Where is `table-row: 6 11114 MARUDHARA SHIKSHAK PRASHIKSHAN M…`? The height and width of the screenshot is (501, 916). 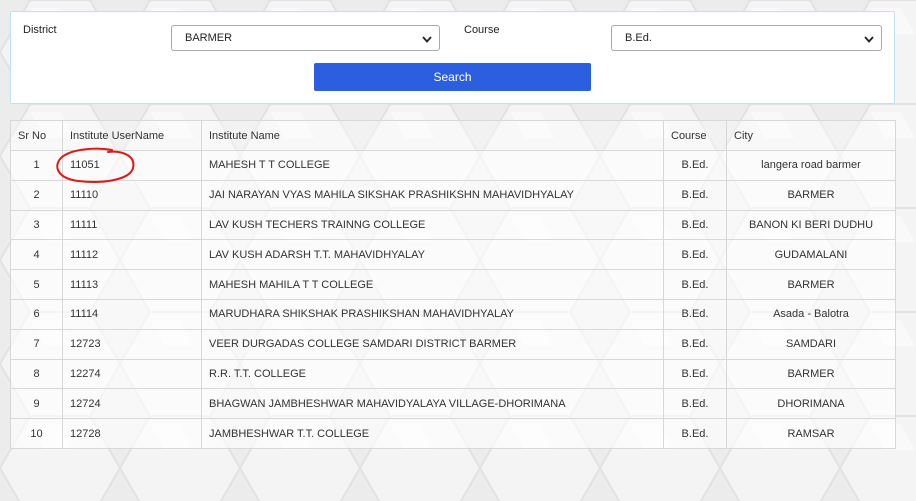
table-row: 6 11114 MARUDHARA SHIKSHAK PRASHIKSHAN M… is located at coordinates (453, 314).